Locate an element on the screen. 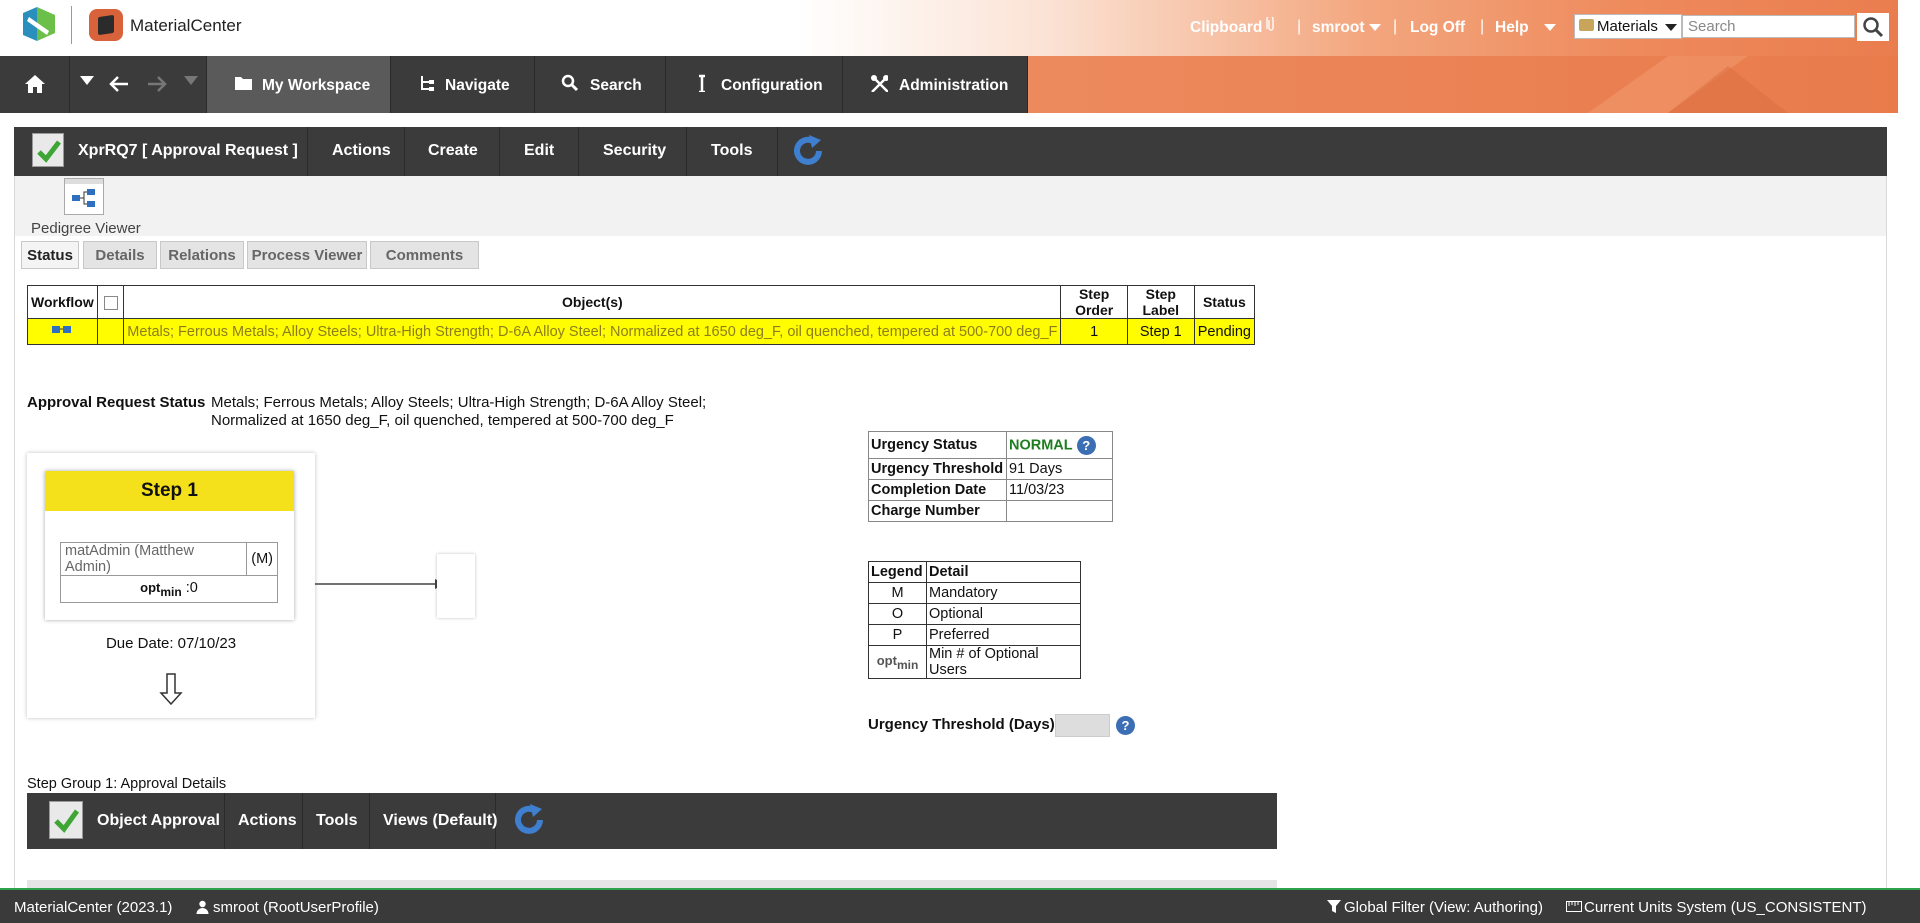  legend-header-row: Legend Detail is located at coordinates (974, 572).